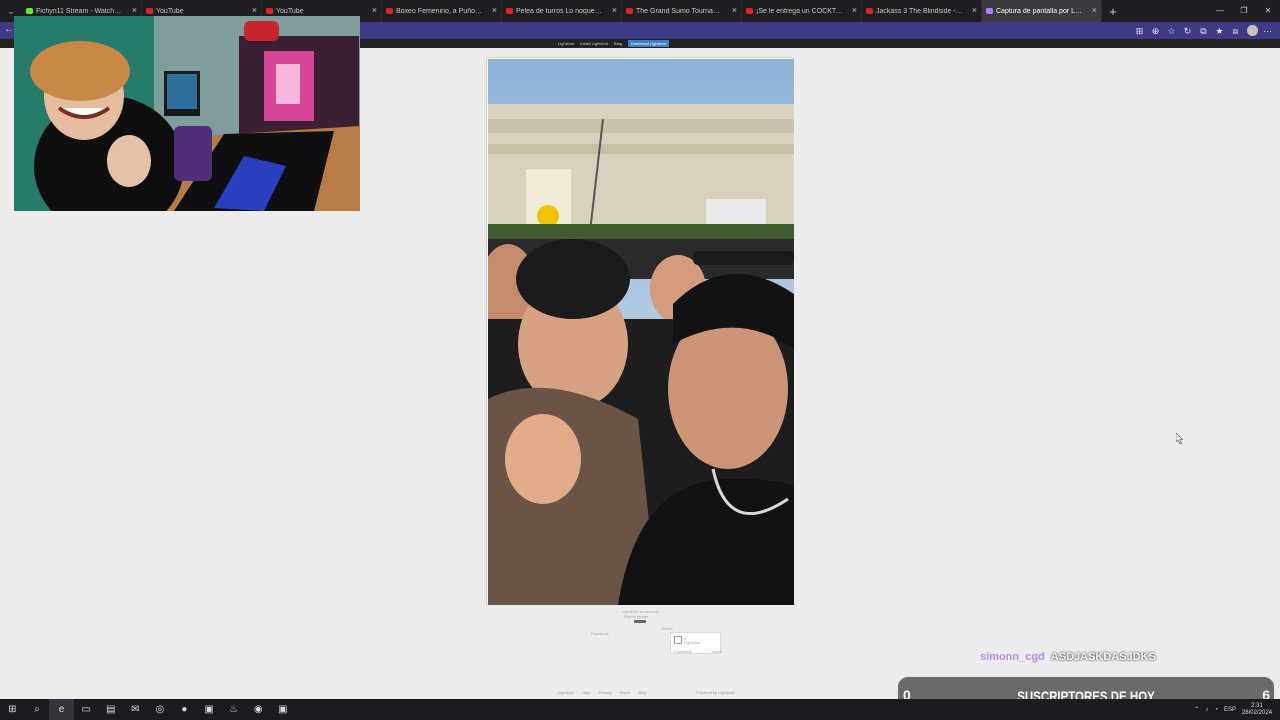 This screenshot has width=1280, height=720. What do you see at coordinates (600, 633) in the screenshot?
I see `like-label: Facebook` at bounding box center [600, 633].